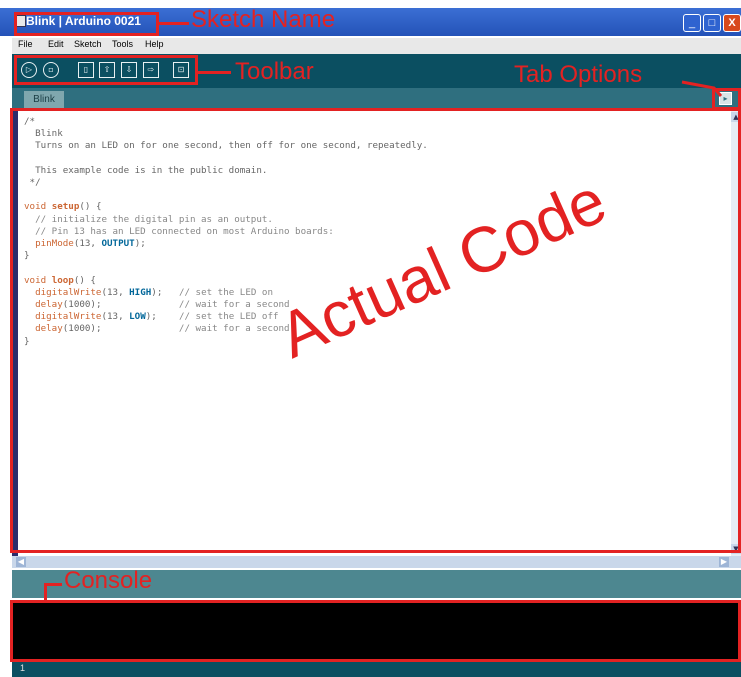  What do you see at coordinates (263, 19) in the screenshot?
I see `sketch-name-annotation: Sketch Name` at bounding box center [263, 19].